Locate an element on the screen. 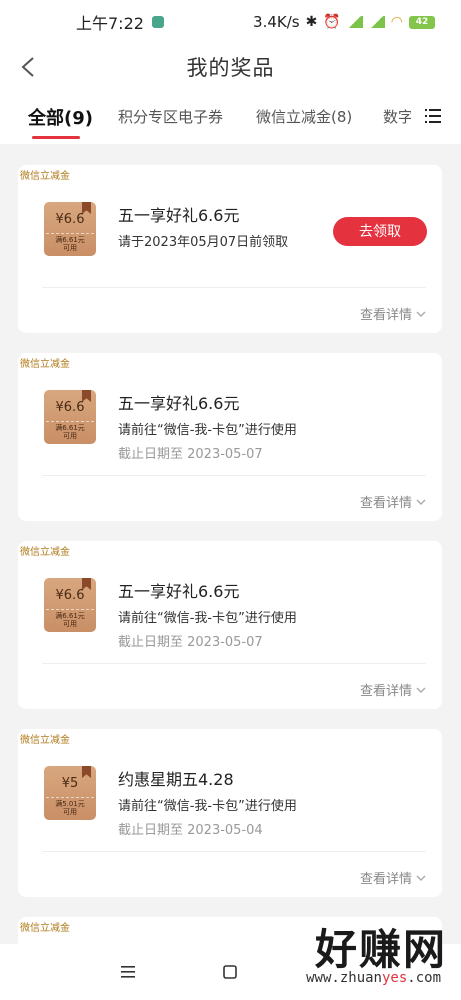 Image resolution: width=461 pixels, height=1000 pixels. net-speed: 3.4K/s is located at coordinates (276, 22).